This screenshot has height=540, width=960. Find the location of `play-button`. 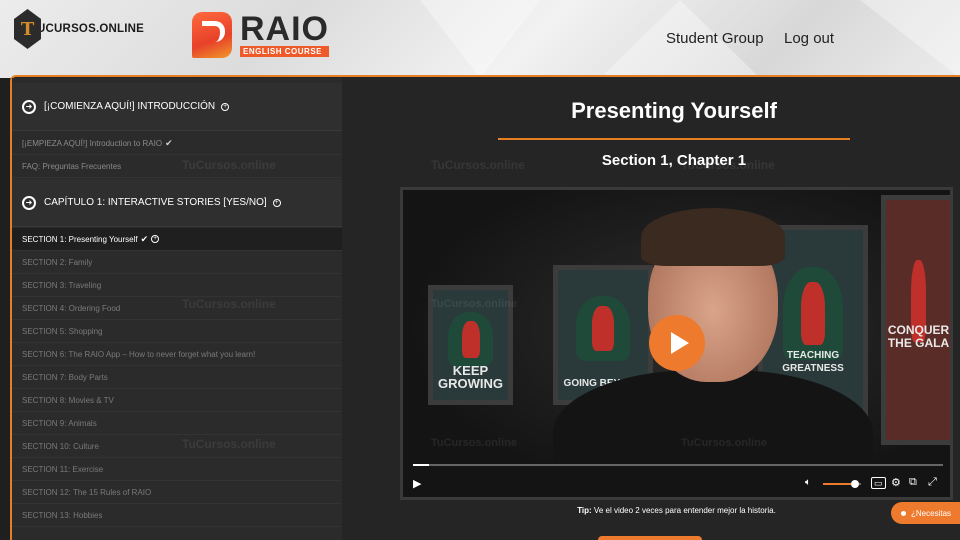

play-button is located at coordinates (677, 343).